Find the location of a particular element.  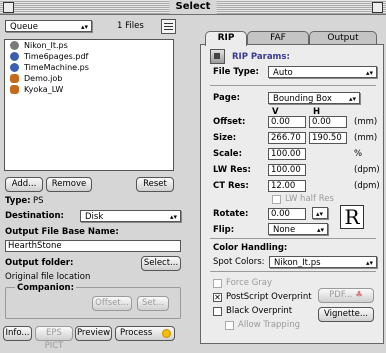

page-label: Page: is located at coordinates (226, 98).